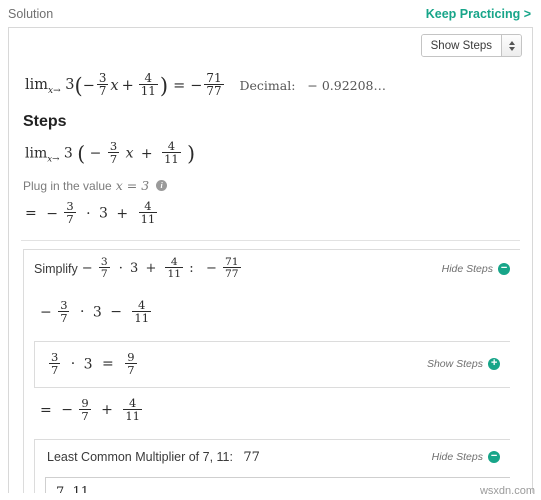 Image resolution: width=541 pixels, height=500 pixels. What do you see at coordinates (93, 363) in the screenshot?
I see `multiply-expression: 3 7 · 3 = 9 7` at bounding box center [93, 363].